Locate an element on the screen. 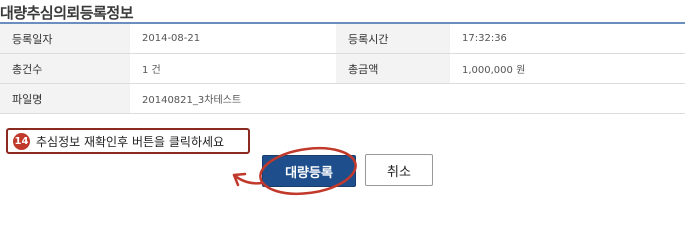 This screenshot has width=685, height=240. page-title: 대량추심의뢰등록정보 is located at coordinates (67, 13).